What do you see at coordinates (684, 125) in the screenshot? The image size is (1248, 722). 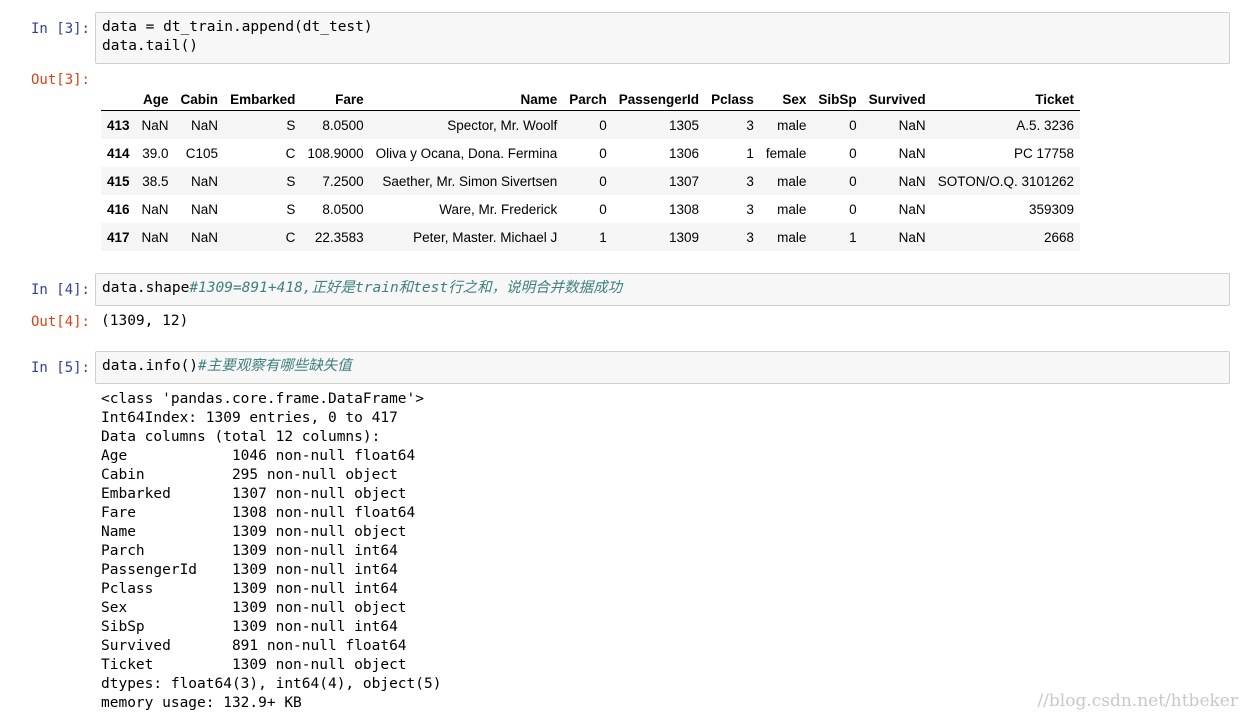 I see `table-cell: 1305` at bounding box center [684, 125].